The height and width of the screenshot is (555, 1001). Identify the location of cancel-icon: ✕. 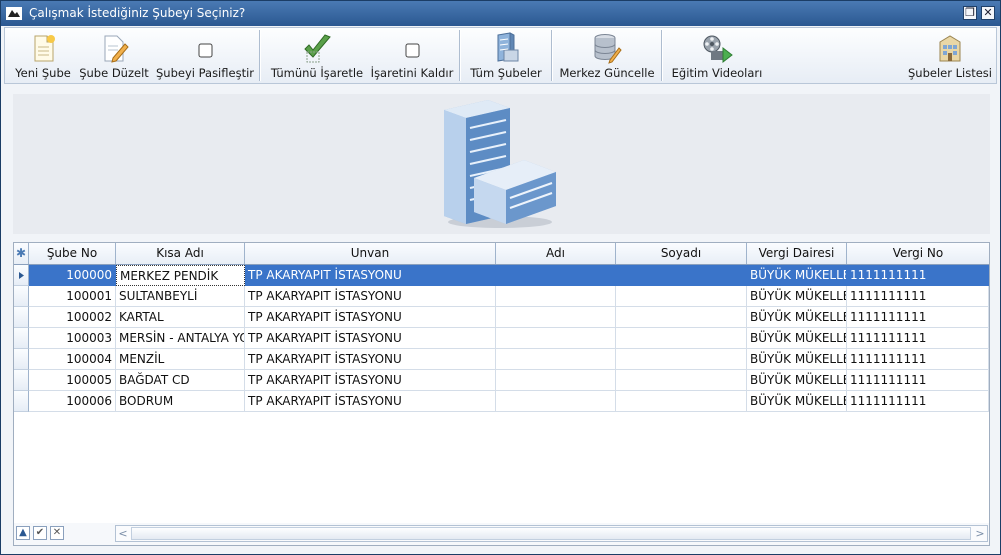
(57, 533).